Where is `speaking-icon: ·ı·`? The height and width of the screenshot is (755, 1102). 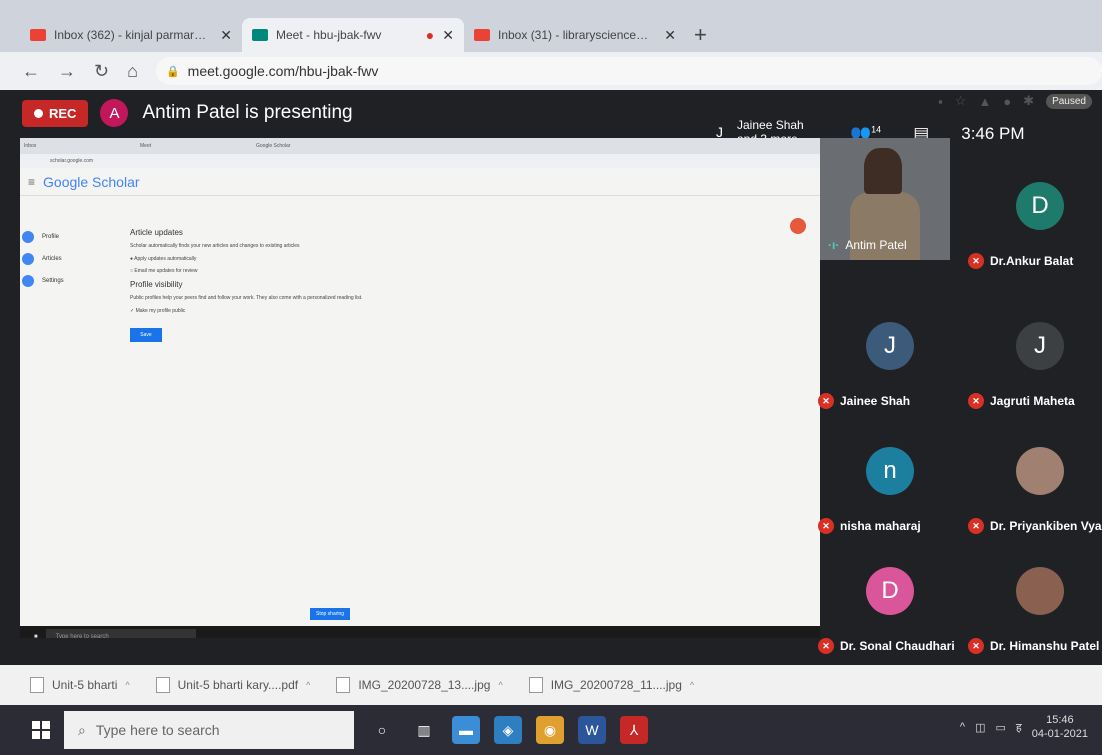
speaking-icon: ·ı· is located at coordinates (834, 245).